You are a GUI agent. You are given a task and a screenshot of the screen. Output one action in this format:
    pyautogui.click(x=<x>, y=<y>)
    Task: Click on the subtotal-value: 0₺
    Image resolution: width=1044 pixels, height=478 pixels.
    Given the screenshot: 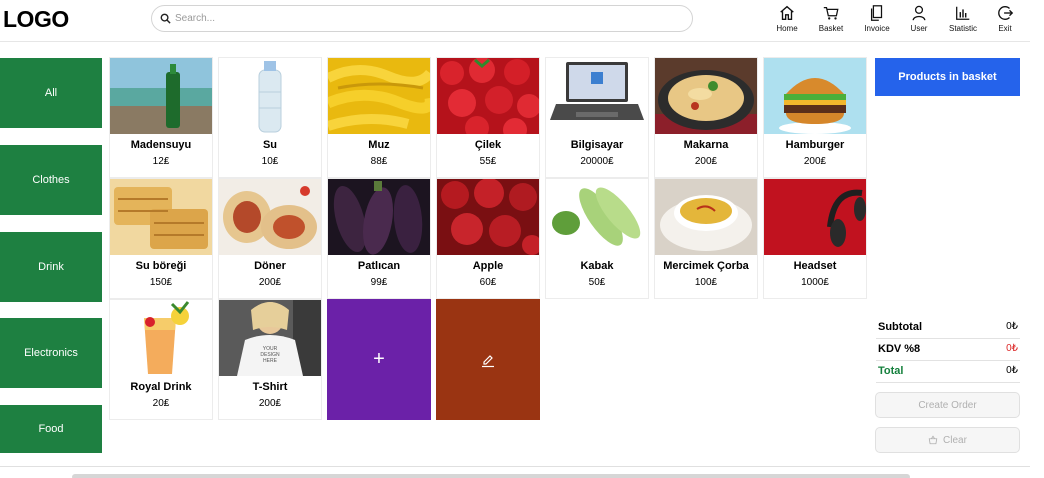 What is the action you would take?
    pyautogui.click(x=1012, y=326)
    